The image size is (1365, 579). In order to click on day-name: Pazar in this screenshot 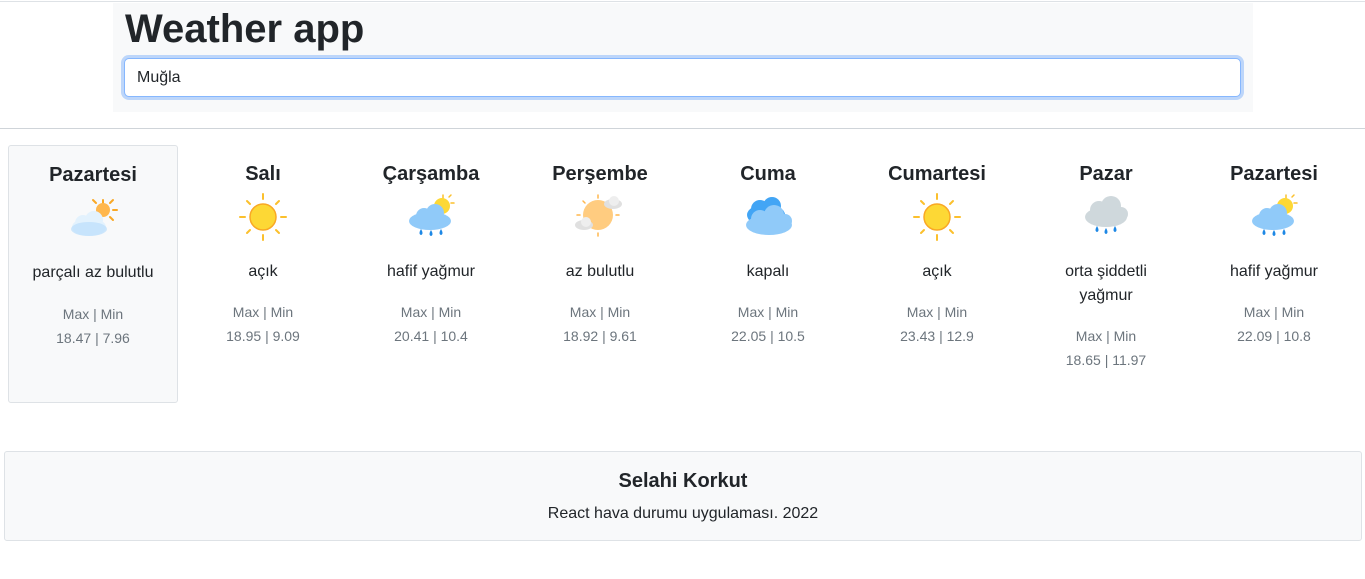, I will do `click(1106, 174)`.